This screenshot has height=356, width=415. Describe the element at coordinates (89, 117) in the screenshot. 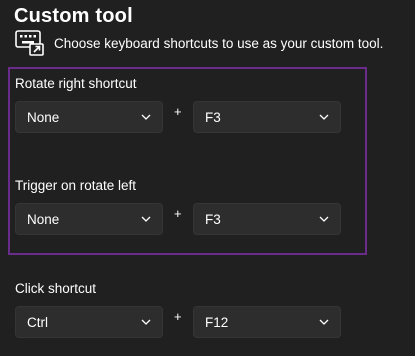

I see `rotate-right-modifier-dropdown: None` at that location.